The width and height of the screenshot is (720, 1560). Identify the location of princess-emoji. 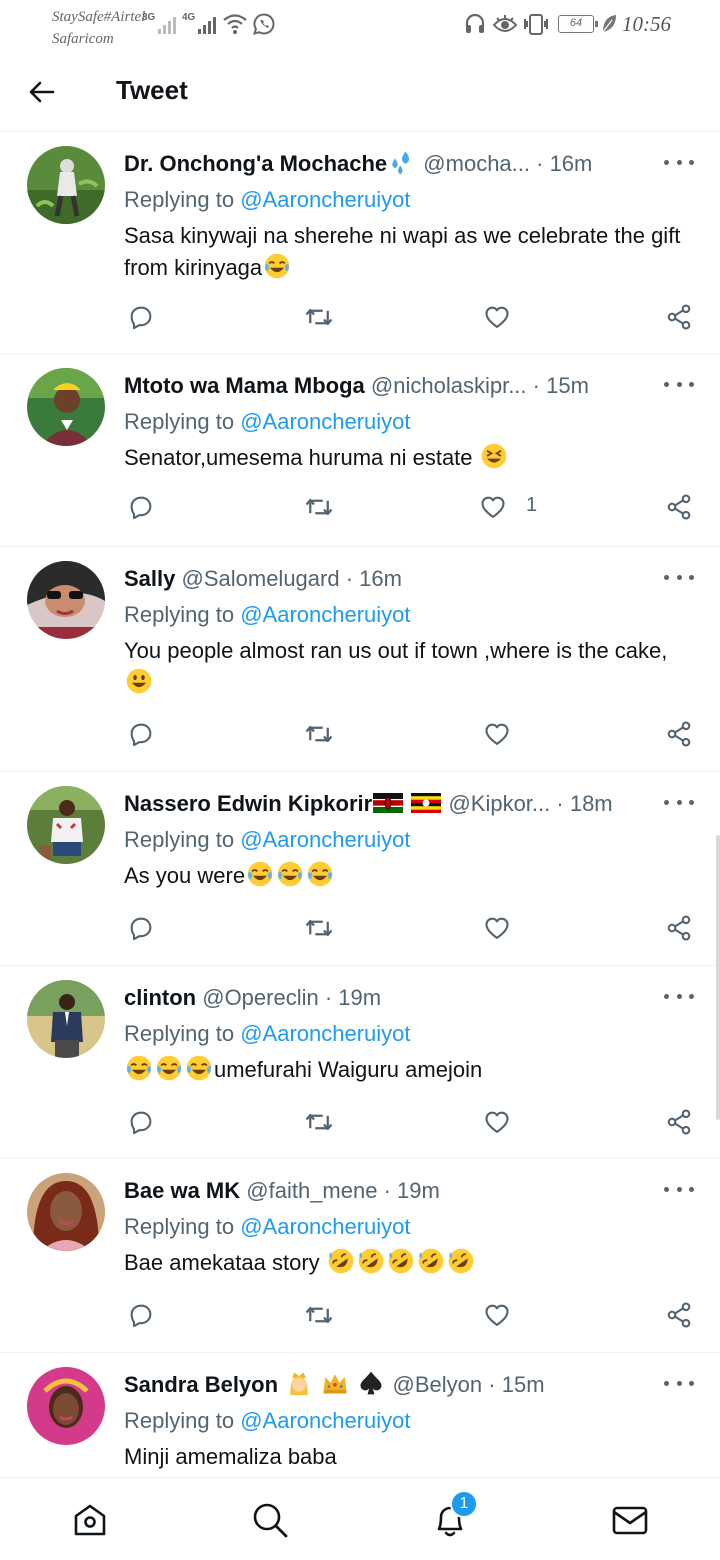
(299, 1384).